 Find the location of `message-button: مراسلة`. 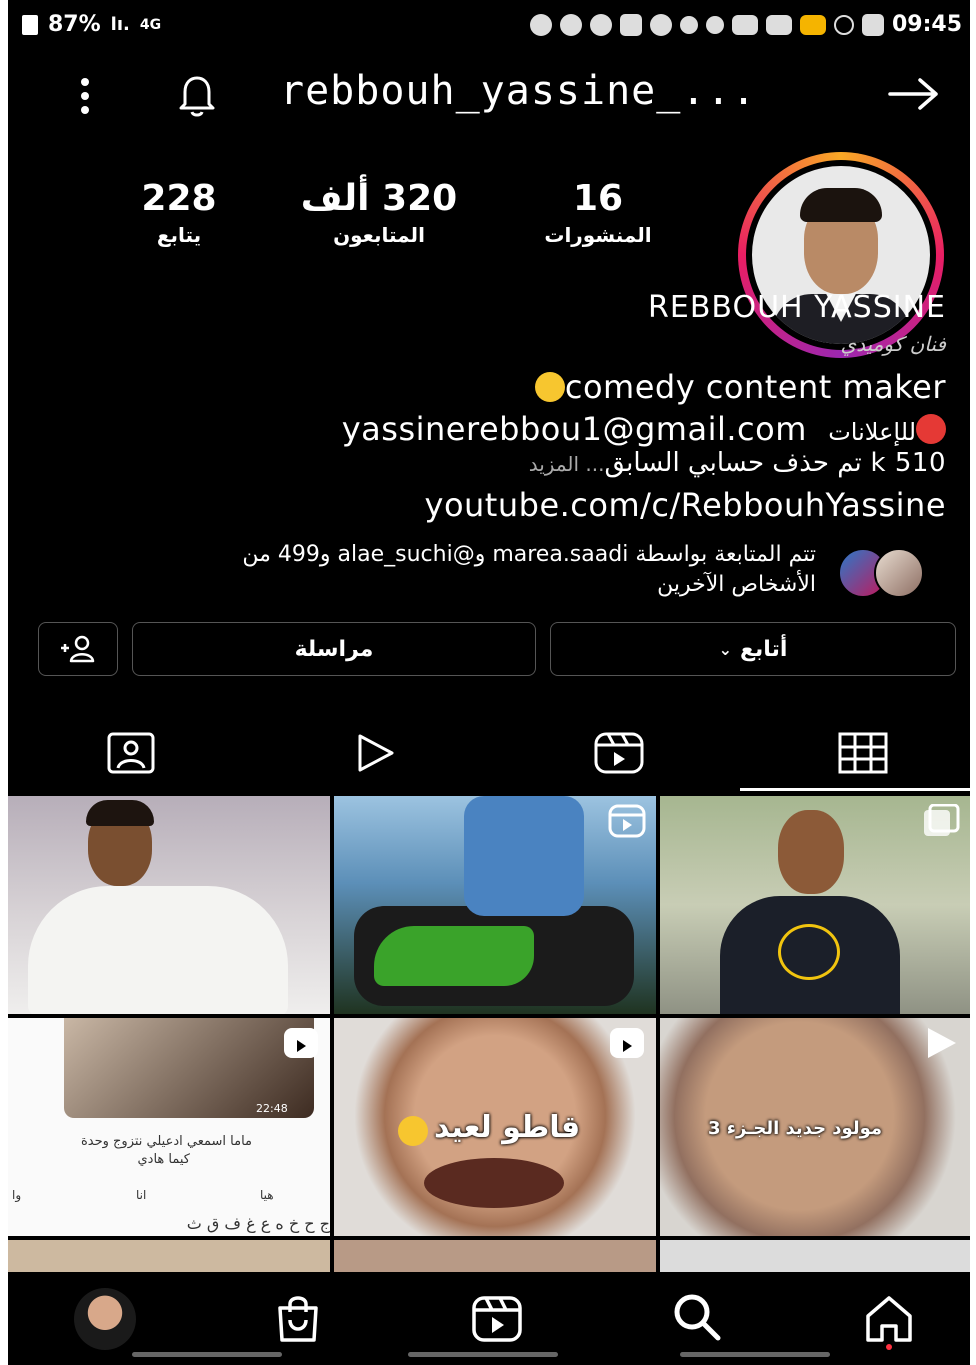

message-button: مراسلة is located at coordinates (334, 649).